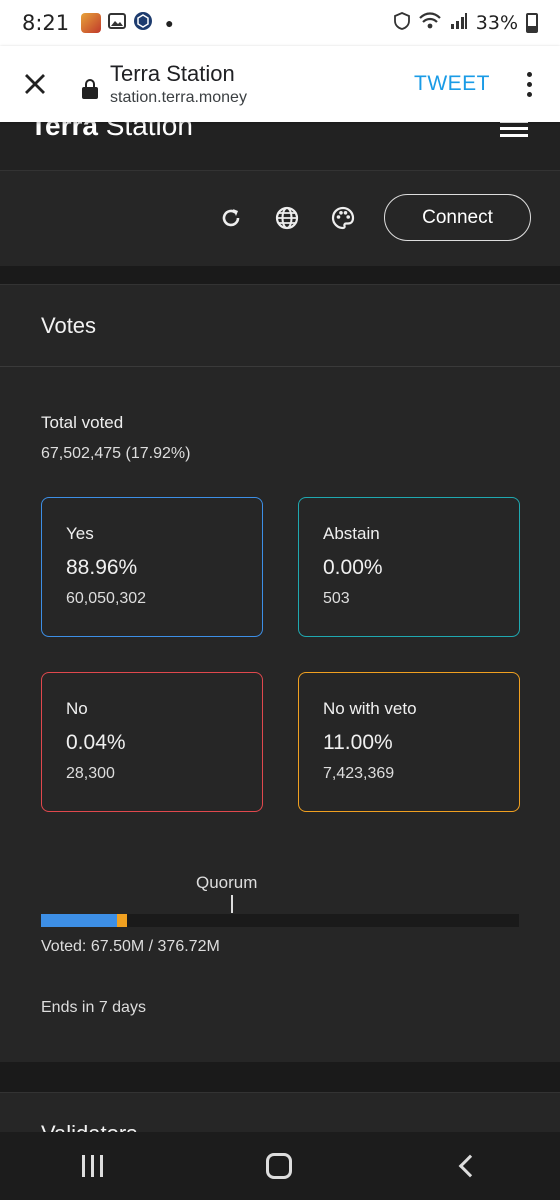 The height and width of the screenshot is (1200, 560). Describe the element at coordinates (122, 920) in the screenshot. I see `progress-veto-segment` at that location.